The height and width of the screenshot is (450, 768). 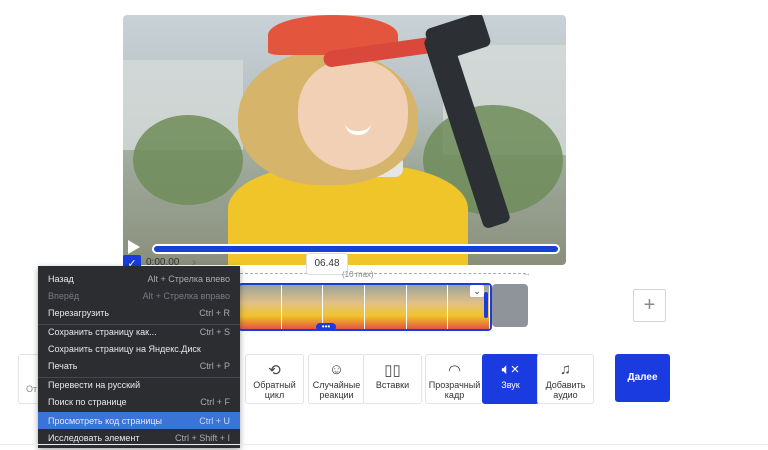 What do you see at coordinates (139, 312) in the screenshot?
I see `menu-item-reload: Перезагрузить Ctrl + R` at bounding box center [139, 312].